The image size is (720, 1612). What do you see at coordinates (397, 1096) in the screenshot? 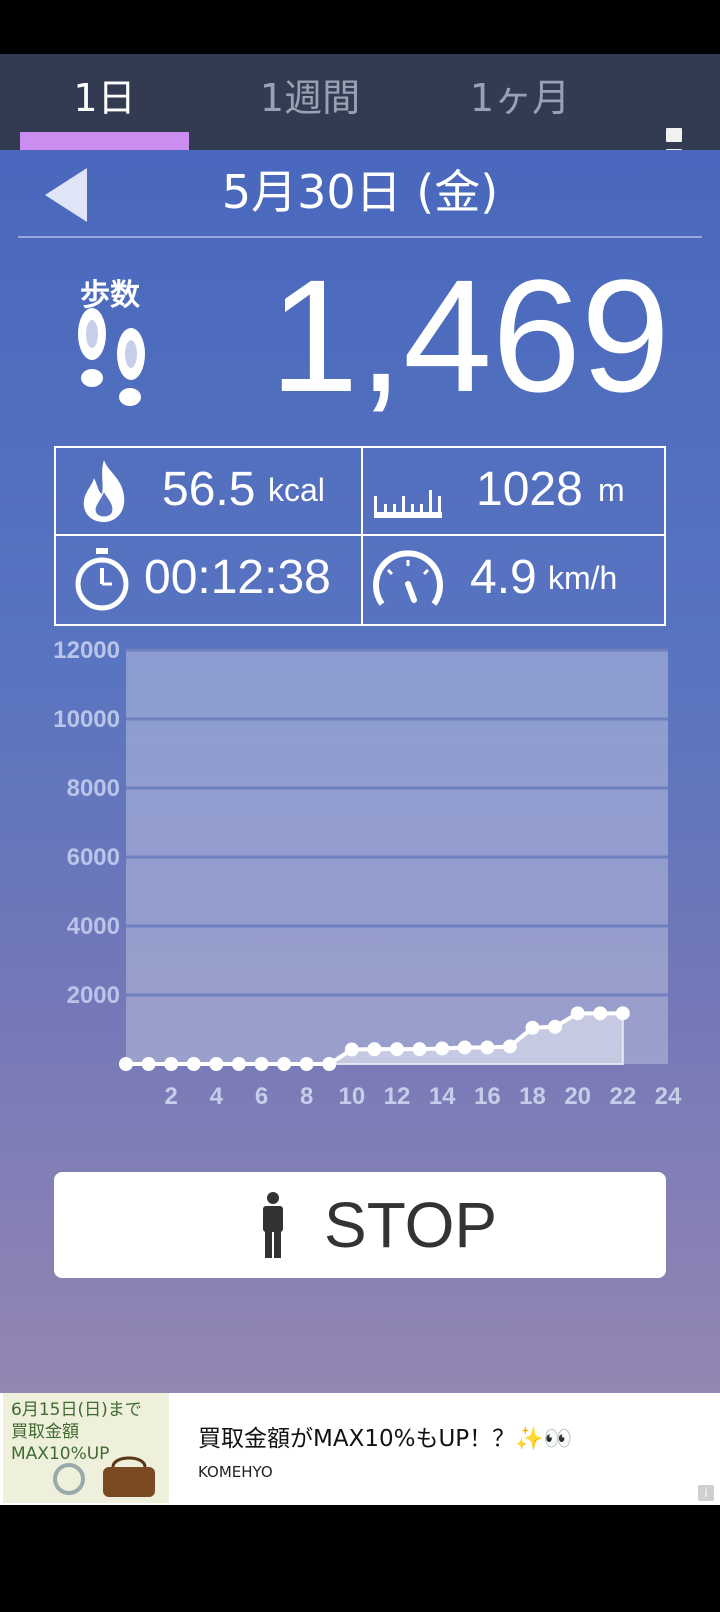
I see `x-tick-label: 12` at bounding box center [397, 1096].